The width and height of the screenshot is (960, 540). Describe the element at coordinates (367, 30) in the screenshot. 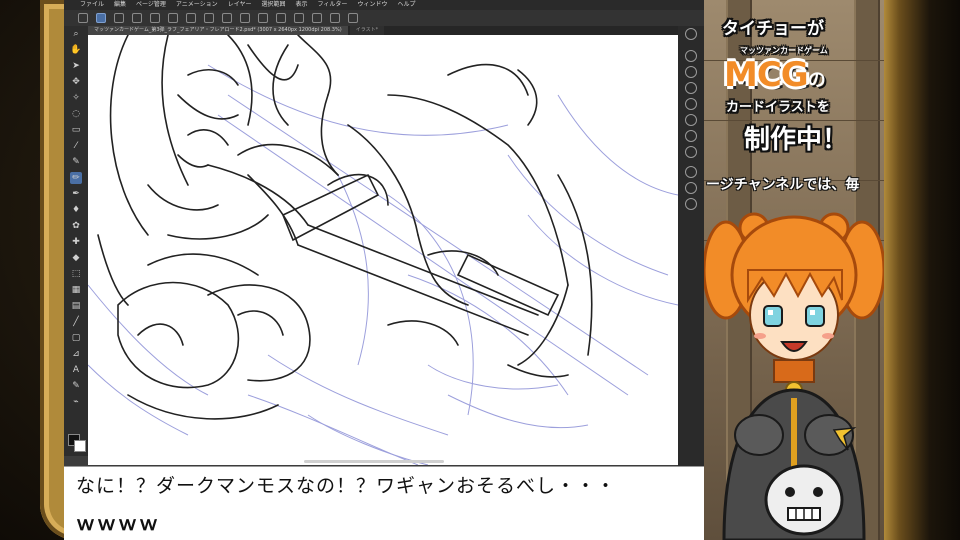

I see `document-tab-illust: イラスト*` at that location.